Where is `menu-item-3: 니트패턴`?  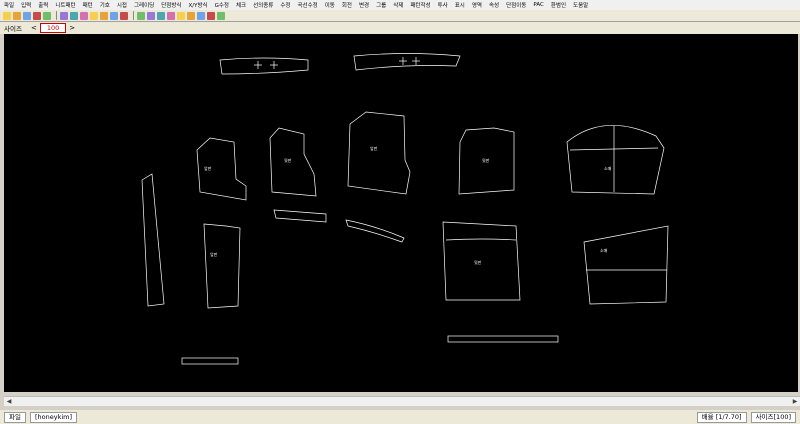 menu-item-3: 니트패턴 is located at coordinates (65, 5).